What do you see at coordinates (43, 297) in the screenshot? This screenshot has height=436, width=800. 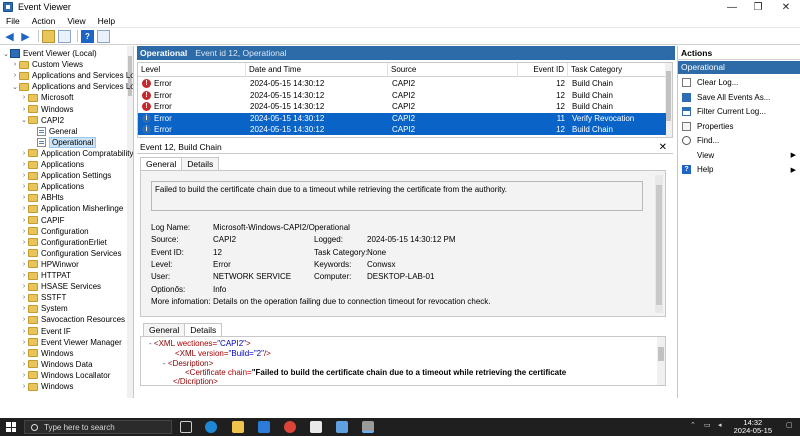 I see `tree-item: › SSTFT` at bounding box center [43, 297].